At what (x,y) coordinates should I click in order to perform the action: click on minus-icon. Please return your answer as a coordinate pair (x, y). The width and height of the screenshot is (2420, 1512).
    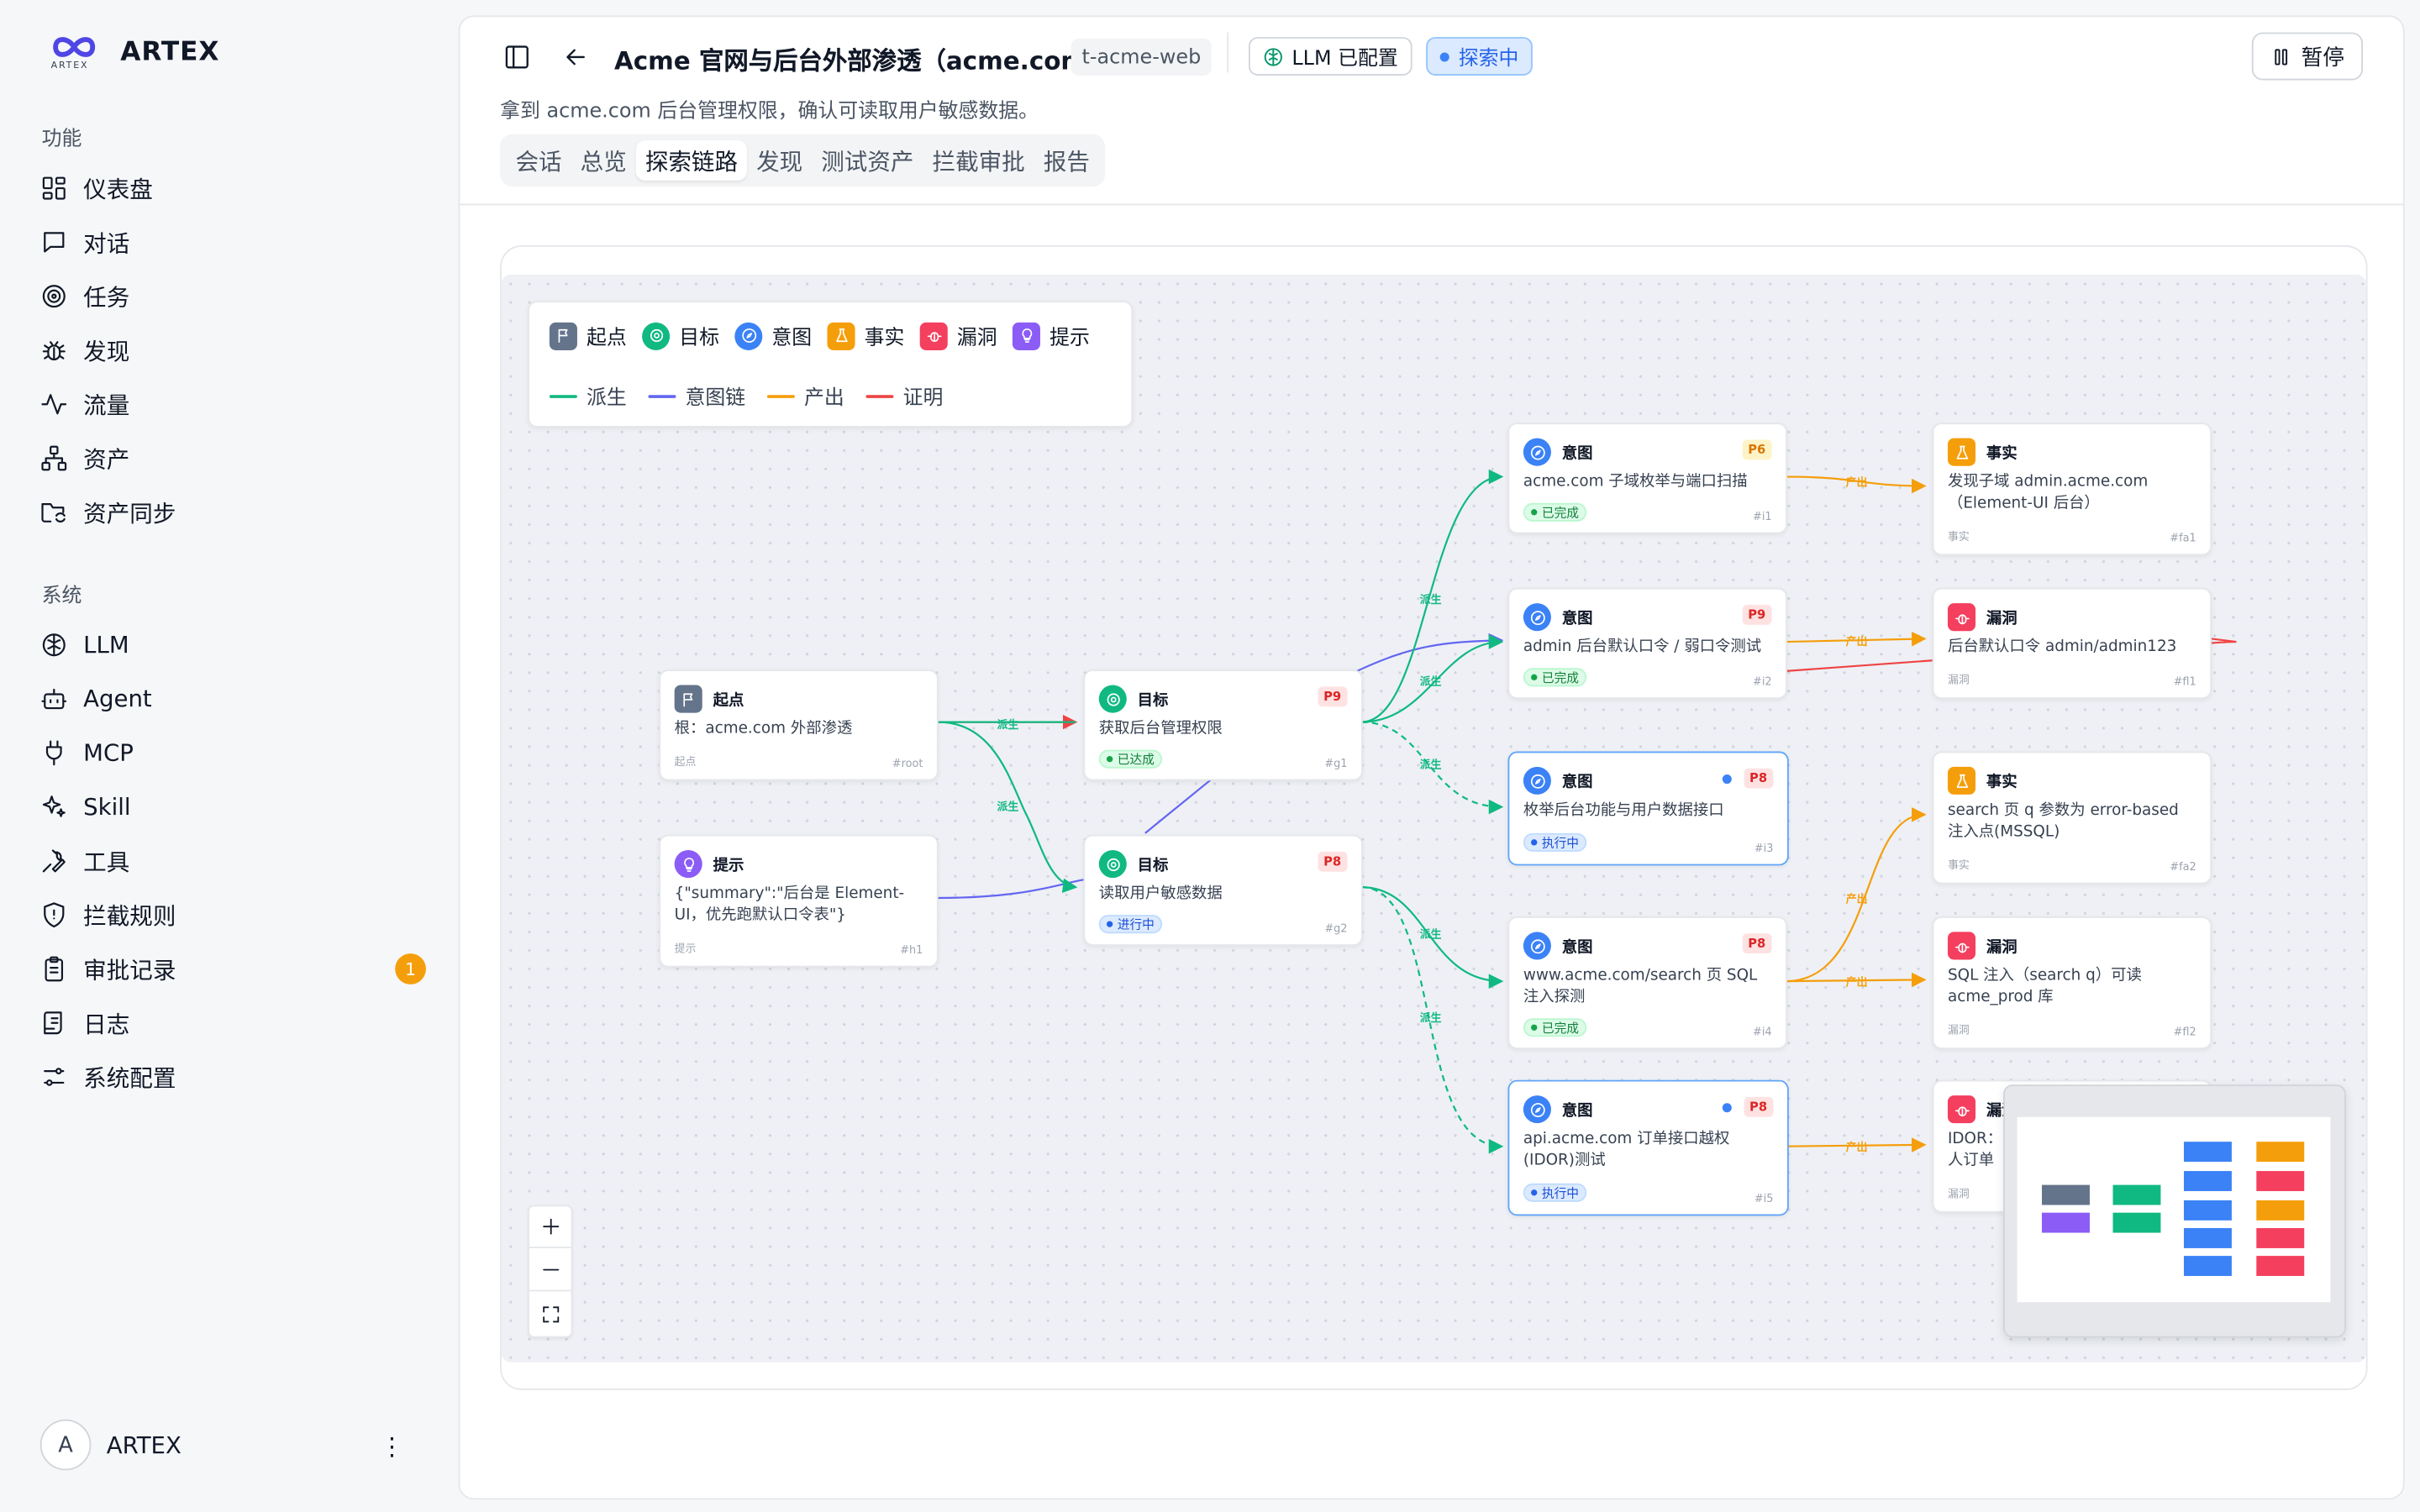
    Looking at the image, I should click on (551, 1269).